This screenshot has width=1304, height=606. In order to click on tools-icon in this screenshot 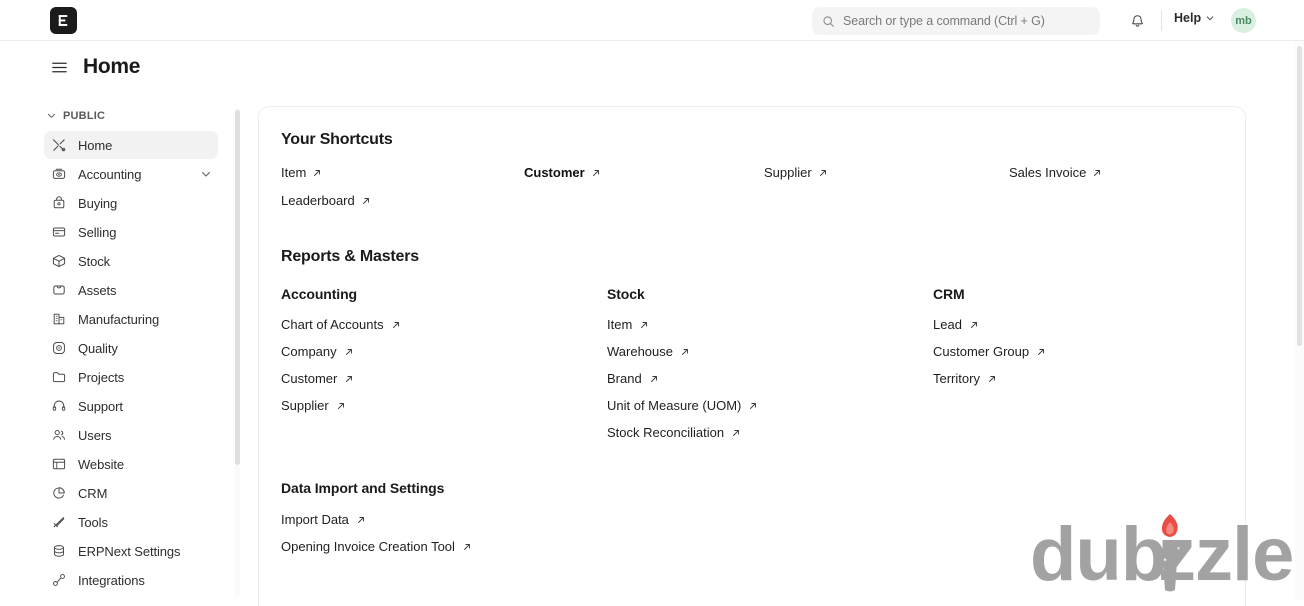, I will do `click(59, 145)`.